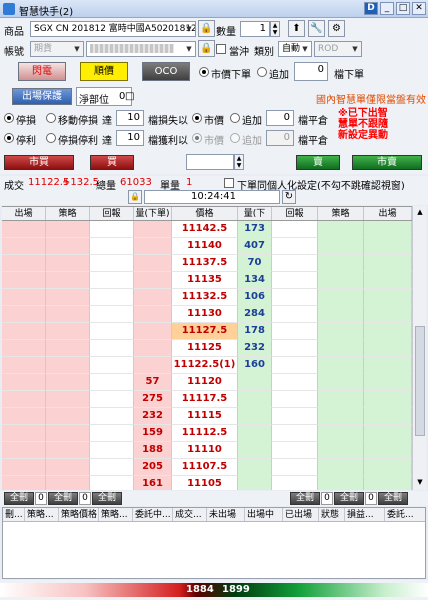 The width and height of the screenshot is (428, 600). Describe the element at coordinates (255, 29) in the screenshot. I see `quantity-input: 1` at that location.